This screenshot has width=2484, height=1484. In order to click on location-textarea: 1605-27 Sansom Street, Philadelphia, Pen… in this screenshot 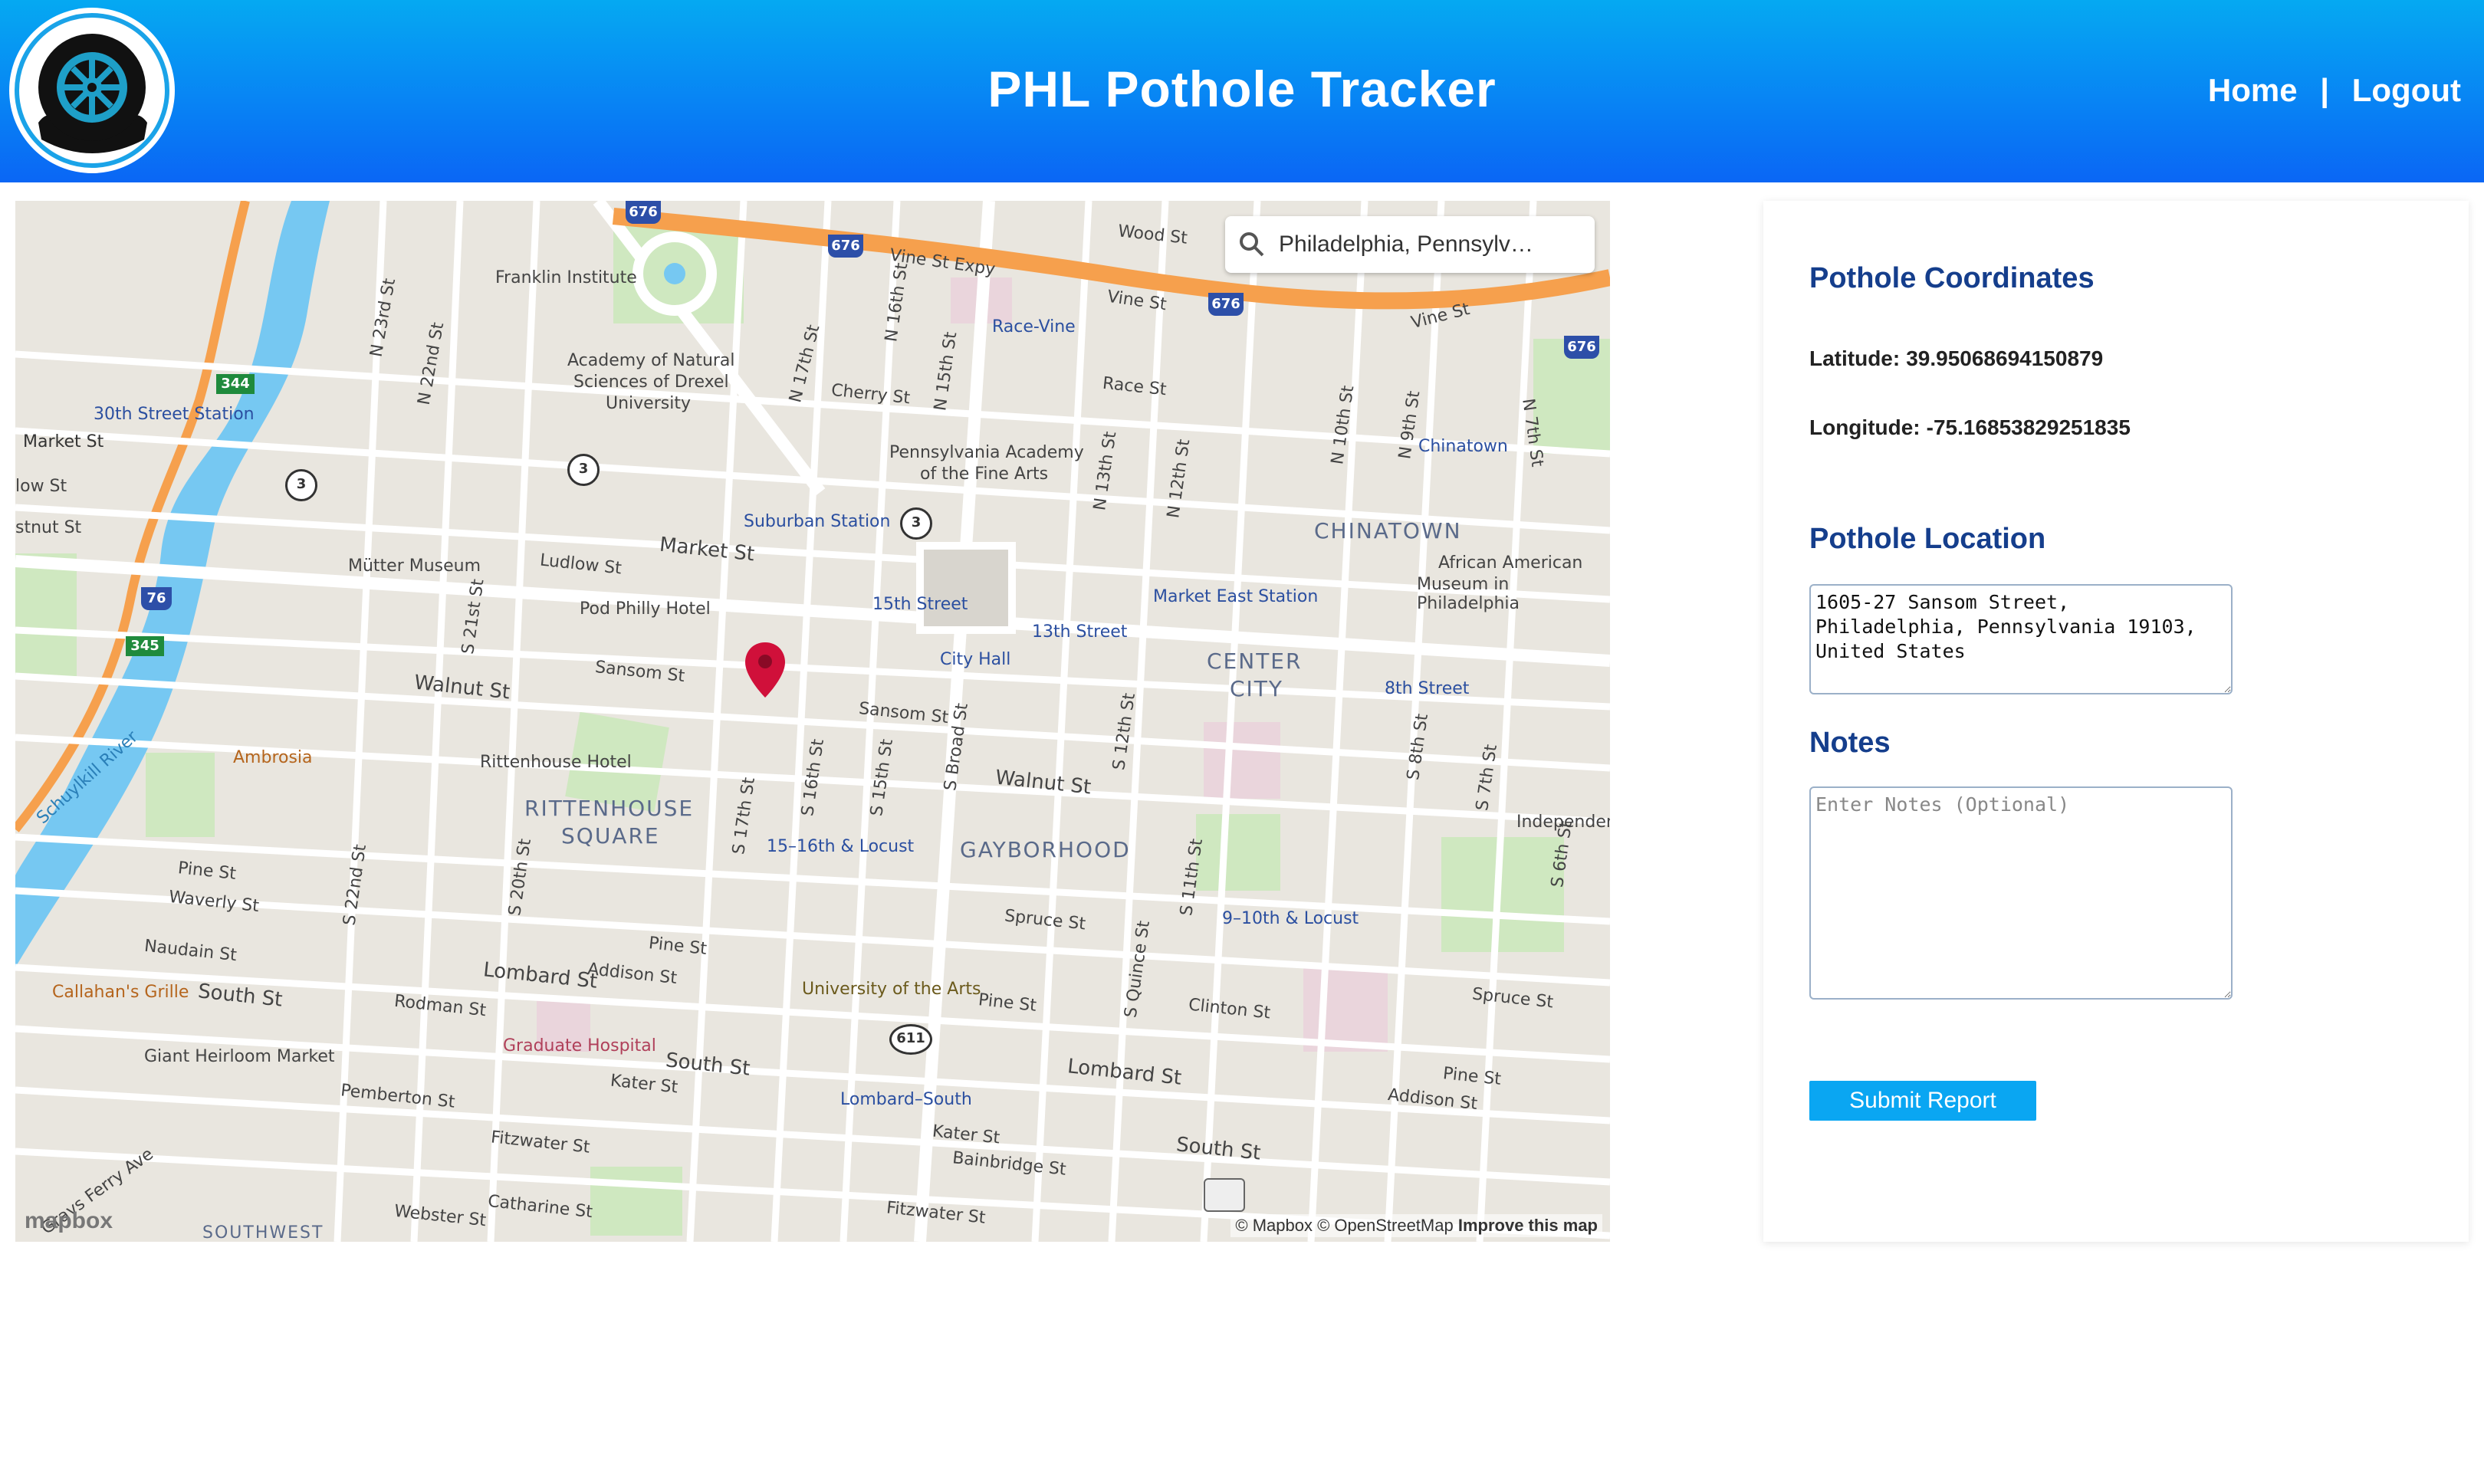, I will do `click(2021, 639)`.